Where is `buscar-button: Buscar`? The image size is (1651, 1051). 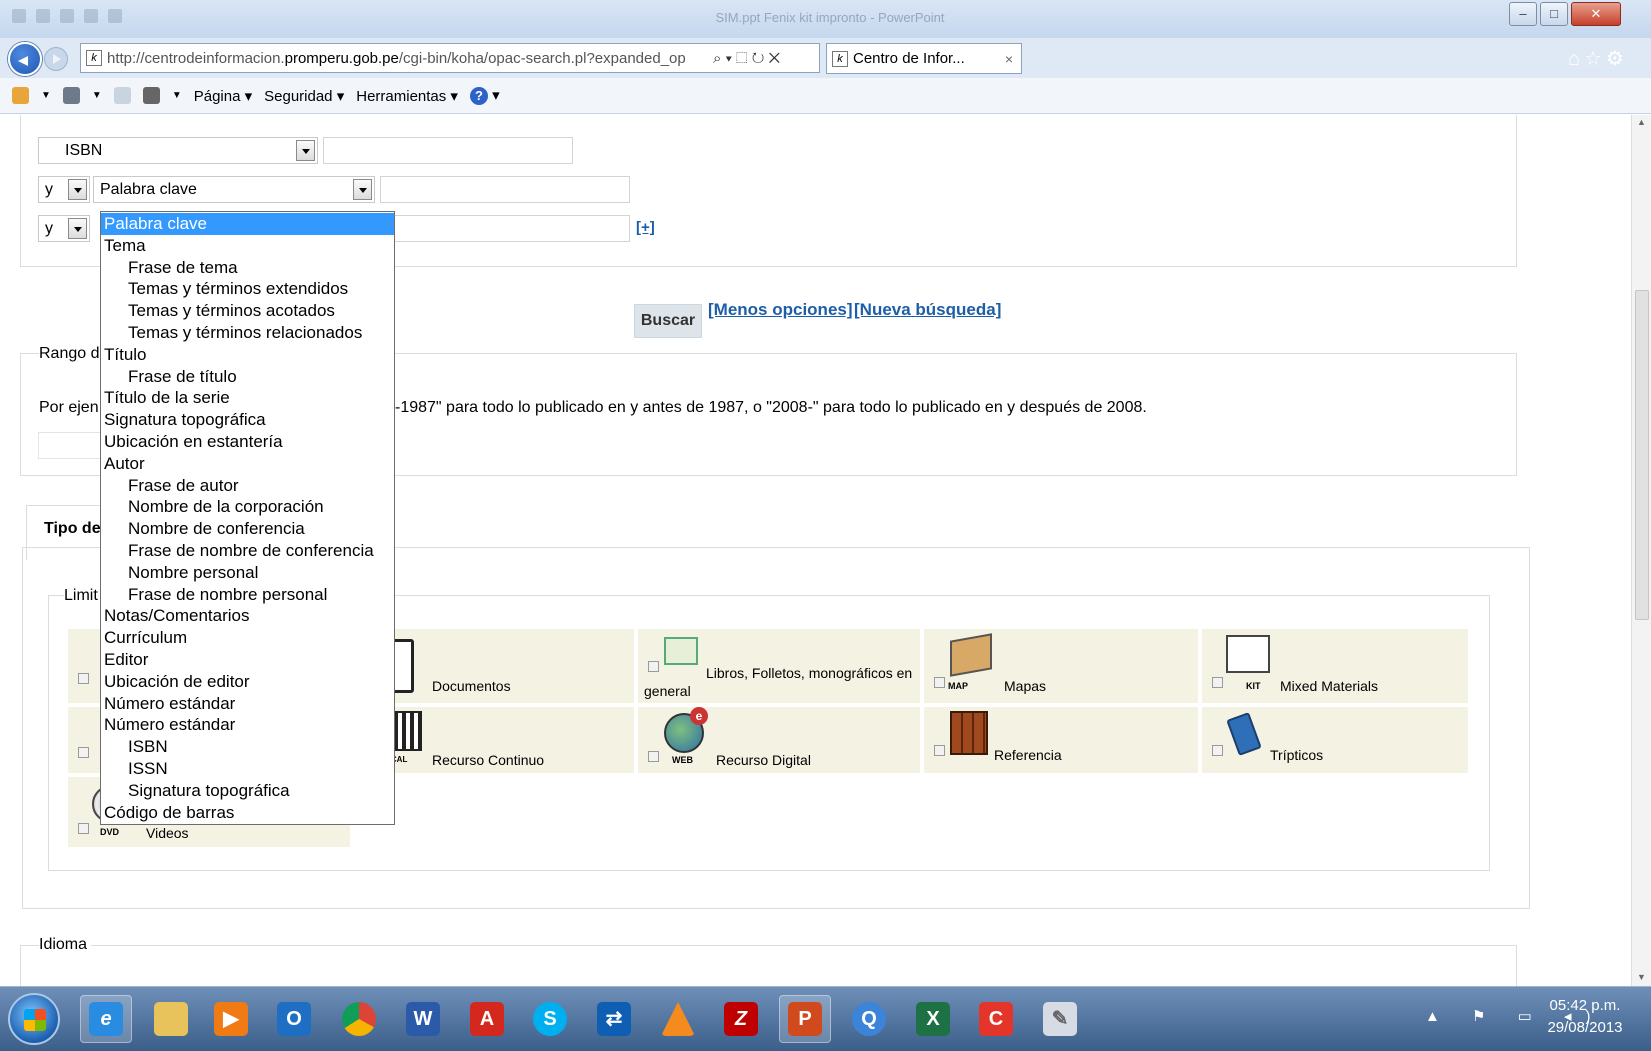 buscar-button: Buscar is located at coordinates (668, 321).